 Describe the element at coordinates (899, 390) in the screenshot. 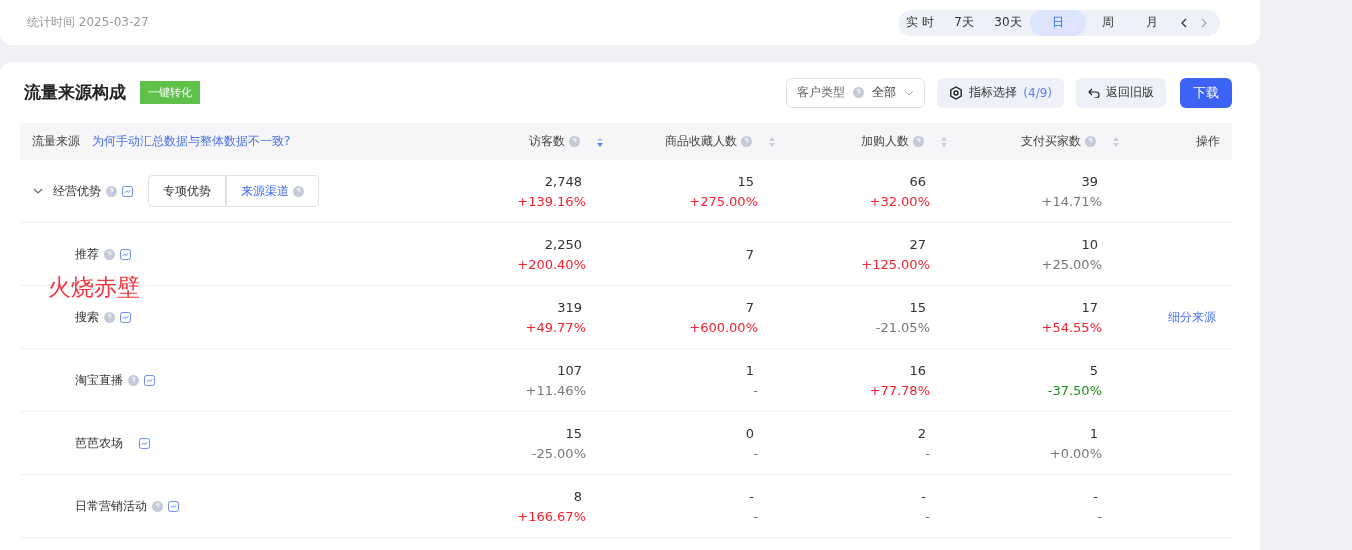

I see `change-rate: +77.78%` at that location.